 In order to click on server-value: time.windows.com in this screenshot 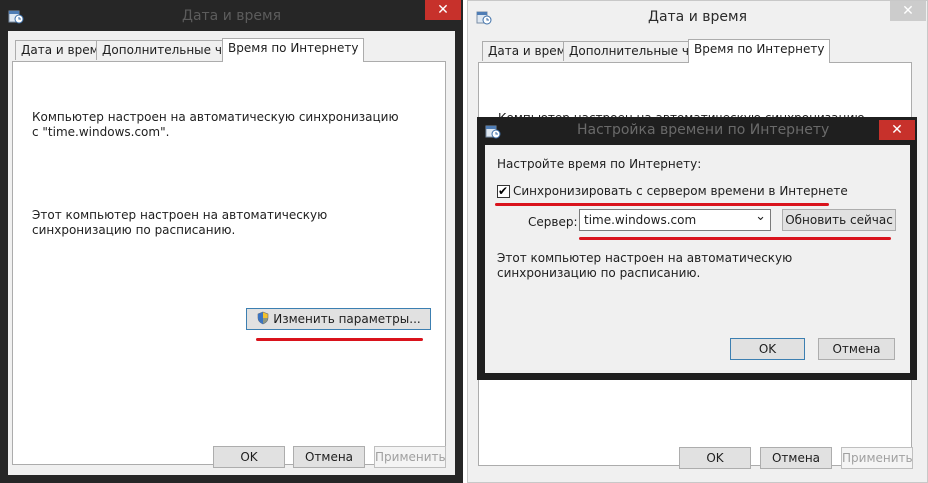, I will do `click(640, 220)`.